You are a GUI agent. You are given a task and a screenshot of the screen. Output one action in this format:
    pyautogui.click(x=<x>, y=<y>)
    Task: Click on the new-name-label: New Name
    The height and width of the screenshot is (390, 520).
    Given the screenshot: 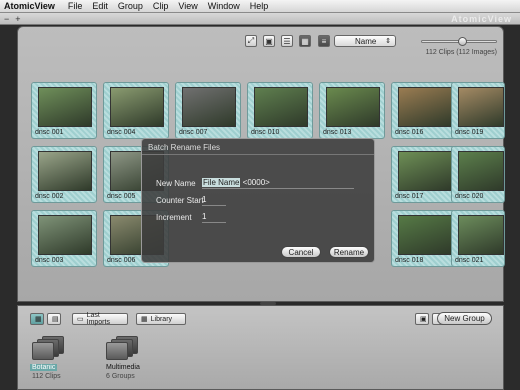 What is the action you would take?
    pyautogui.click(x=176, y=183)
    